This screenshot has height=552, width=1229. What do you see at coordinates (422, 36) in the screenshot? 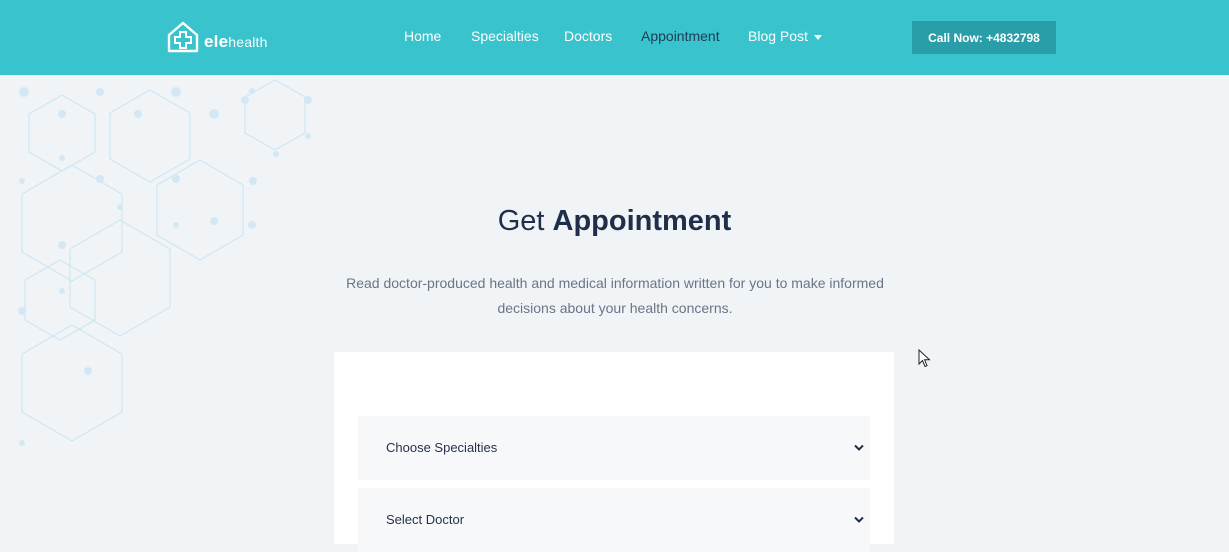
I see `nav-home: Home` at bounding box center [422, 36].